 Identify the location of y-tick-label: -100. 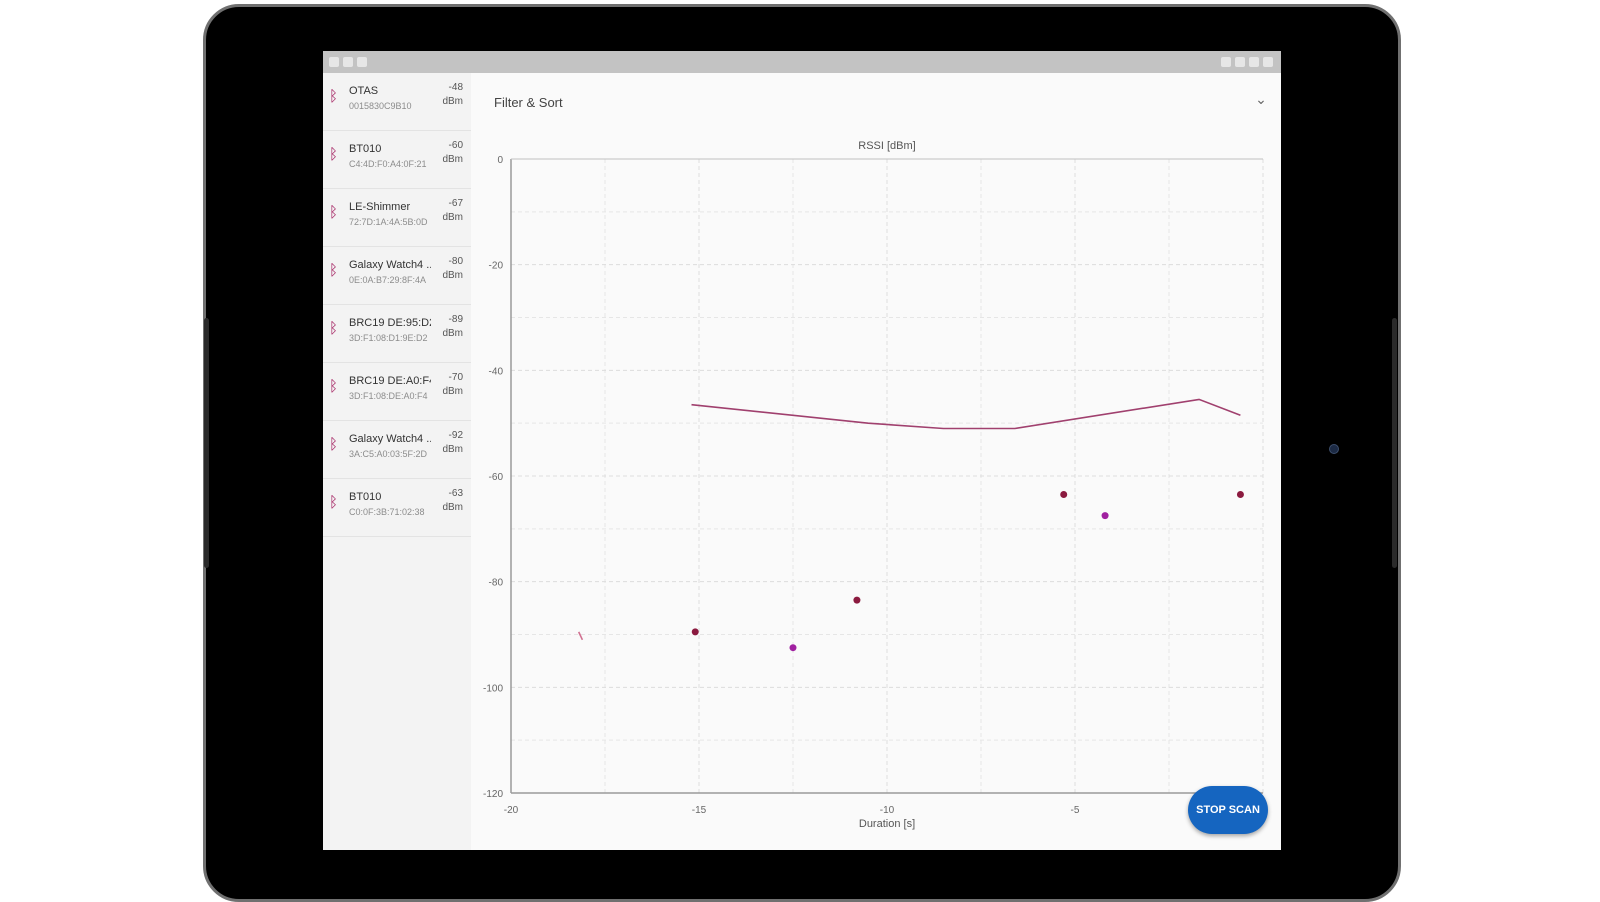
(493, 688).